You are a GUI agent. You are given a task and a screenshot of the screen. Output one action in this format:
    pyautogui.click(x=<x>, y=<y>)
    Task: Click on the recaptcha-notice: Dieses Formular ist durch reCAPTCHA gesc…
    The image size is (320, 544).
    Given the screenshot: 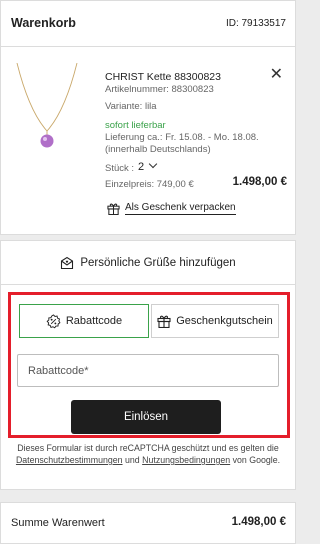 What is the action you would take?
    pyautogui.click(x=148, y=454)
    